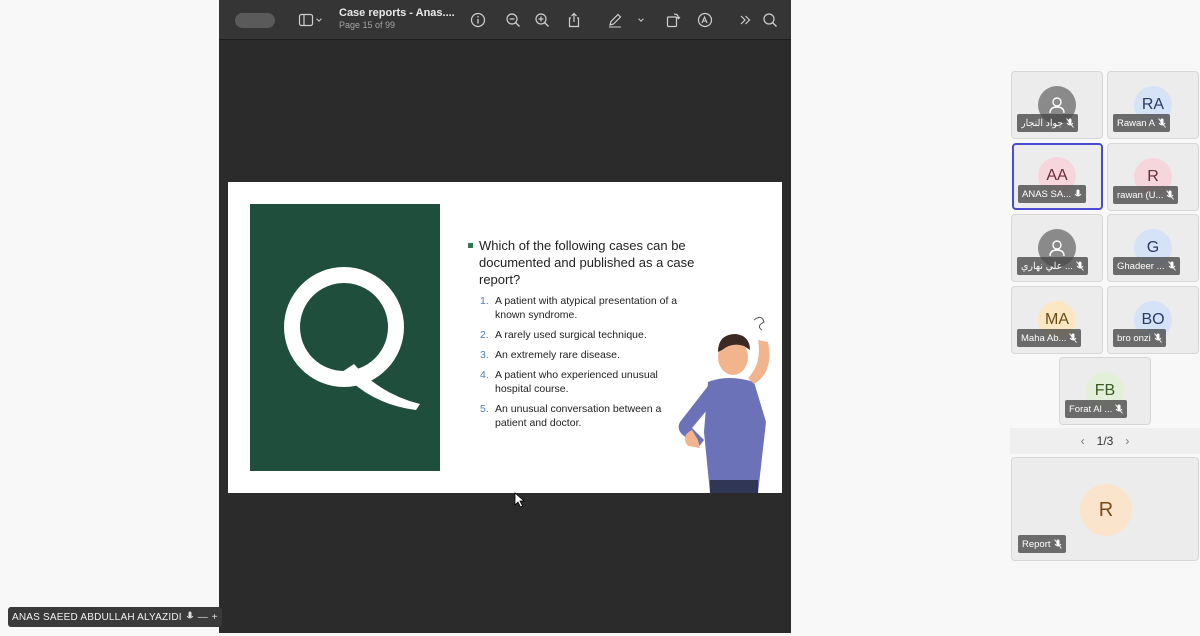  I want to click on document-title-block: Case reports - Anas.... Page 15 of 99, so click(399, 18).